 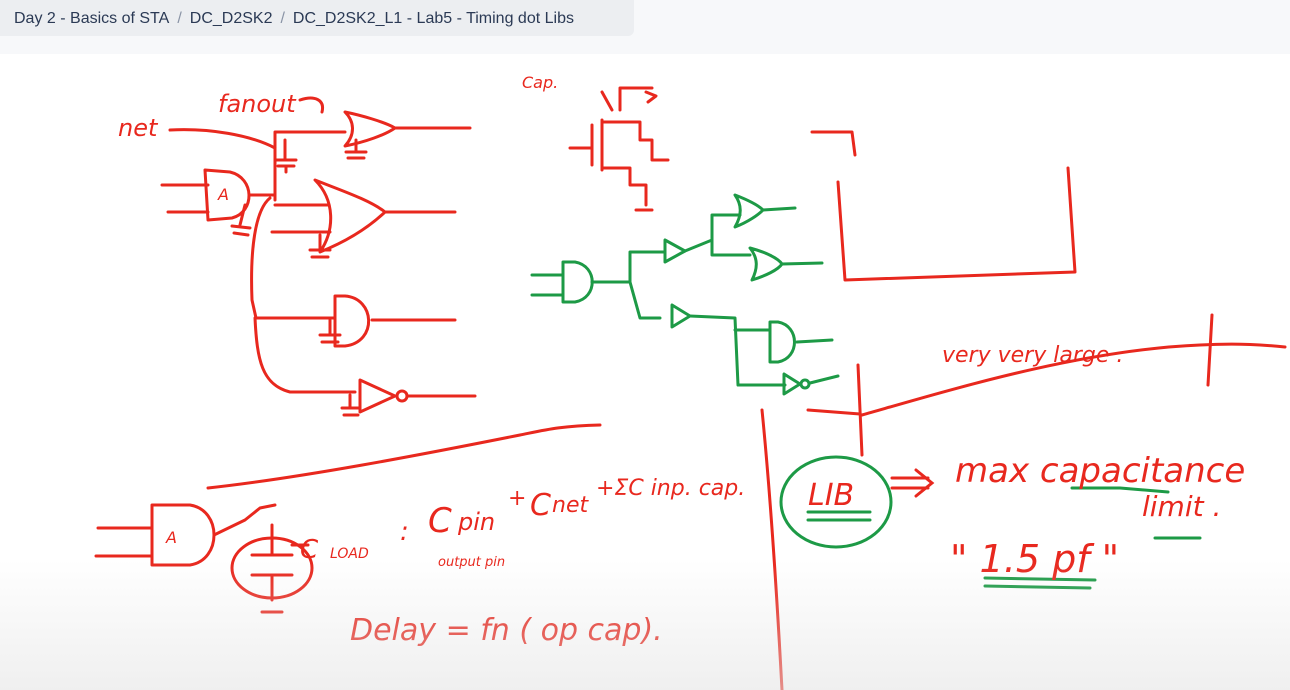 What do you see at coordinates (309, 550) in the screenshot?
I see `label-c-load: C` at bounding box center [309, 550].